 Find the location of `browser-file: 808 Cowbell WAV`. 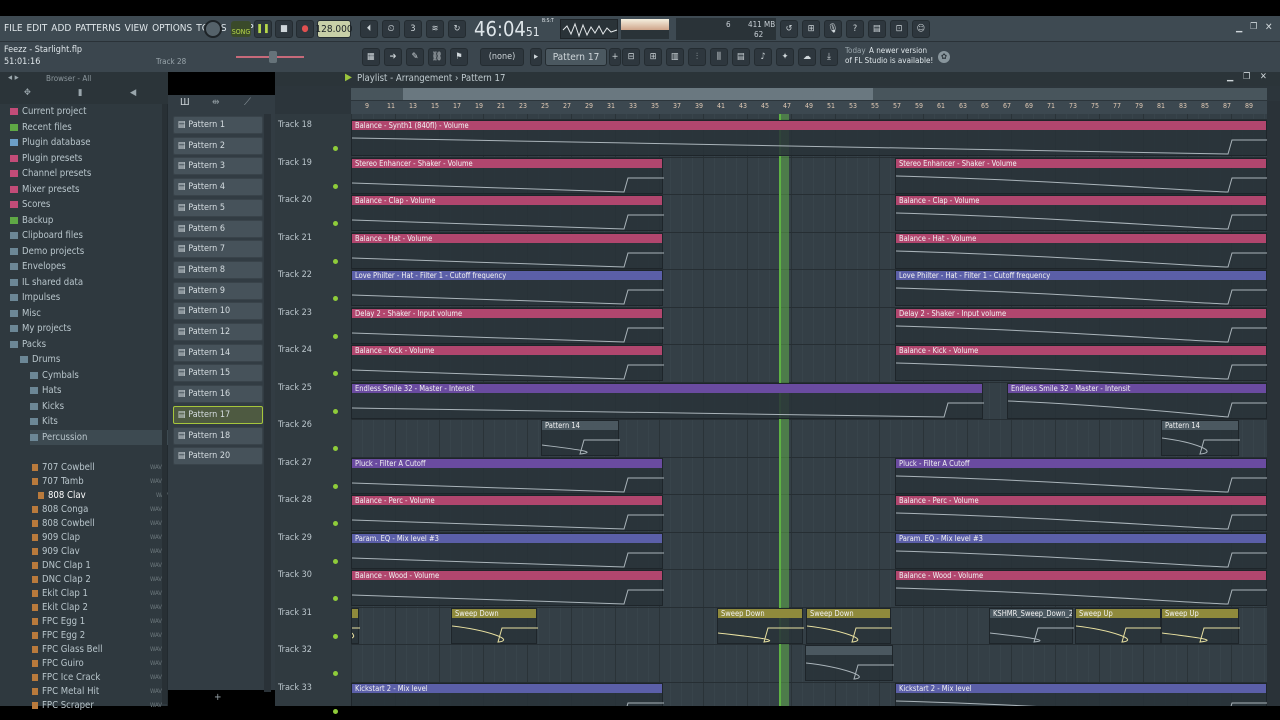

browser-file: 808 Cowbell WAV is located at coordinates (98, 523).